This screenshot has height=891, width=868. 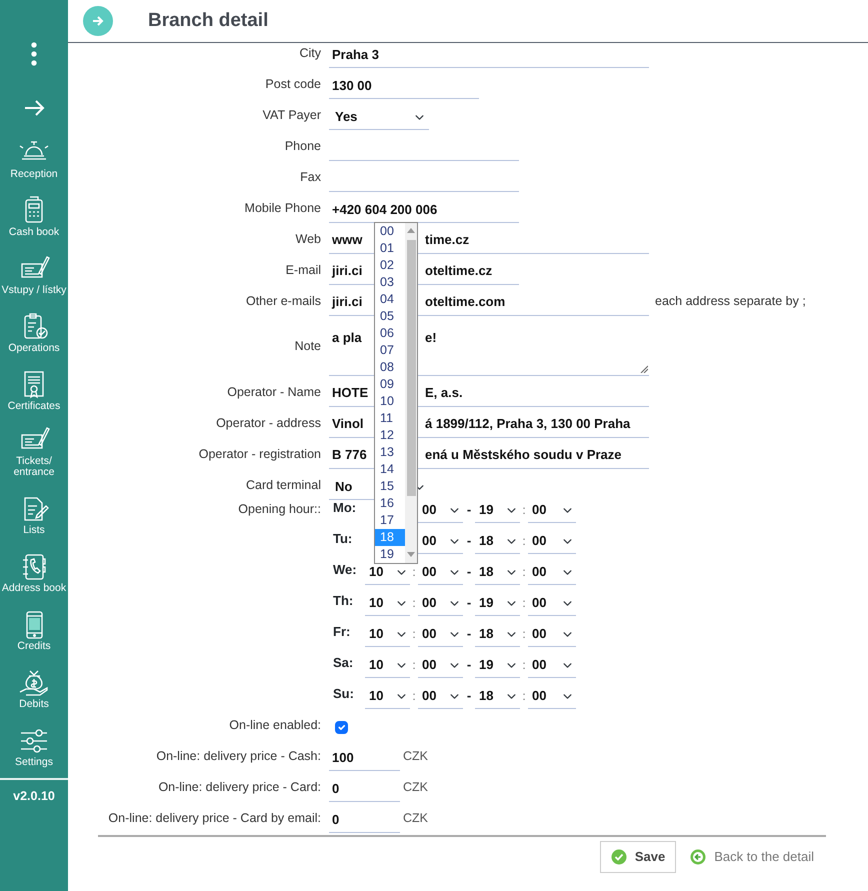 What do you see at coordinates (303, 271) in the screenshot?
I see `field-label: E-mail` at bounding box center [303, 271].